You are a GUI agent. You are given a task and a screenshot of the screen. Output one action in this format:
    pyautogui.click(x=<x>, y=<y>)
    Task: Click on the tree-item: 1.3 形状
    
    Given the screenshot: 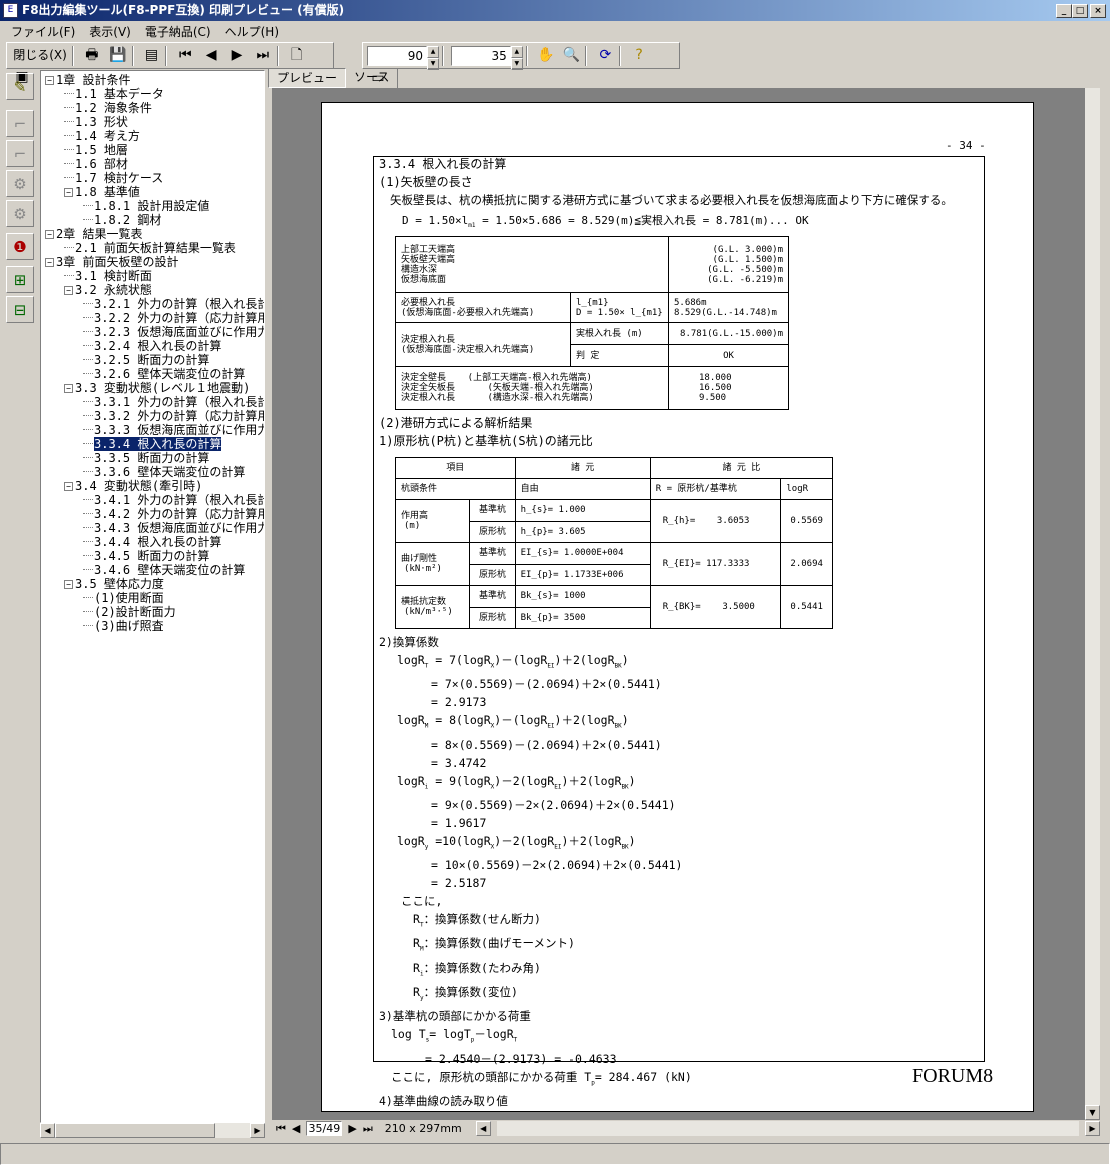 What is the action you would take?
    pyautogui.click(x=152, y=122)
    